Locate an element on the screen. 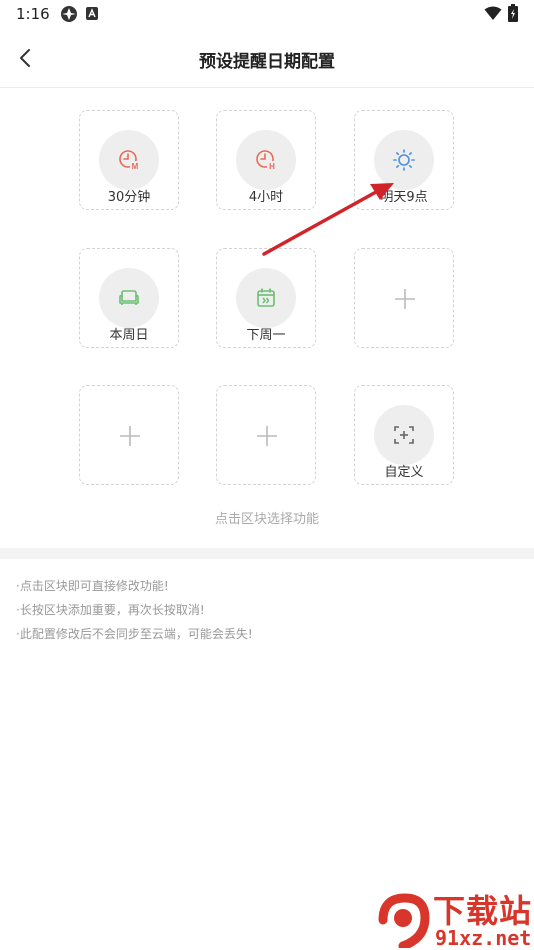 Image resolution: width=534 pixels, height=950 pixels. header-bar: 预设提醒日期配置 is located at coordinates (267, 59).